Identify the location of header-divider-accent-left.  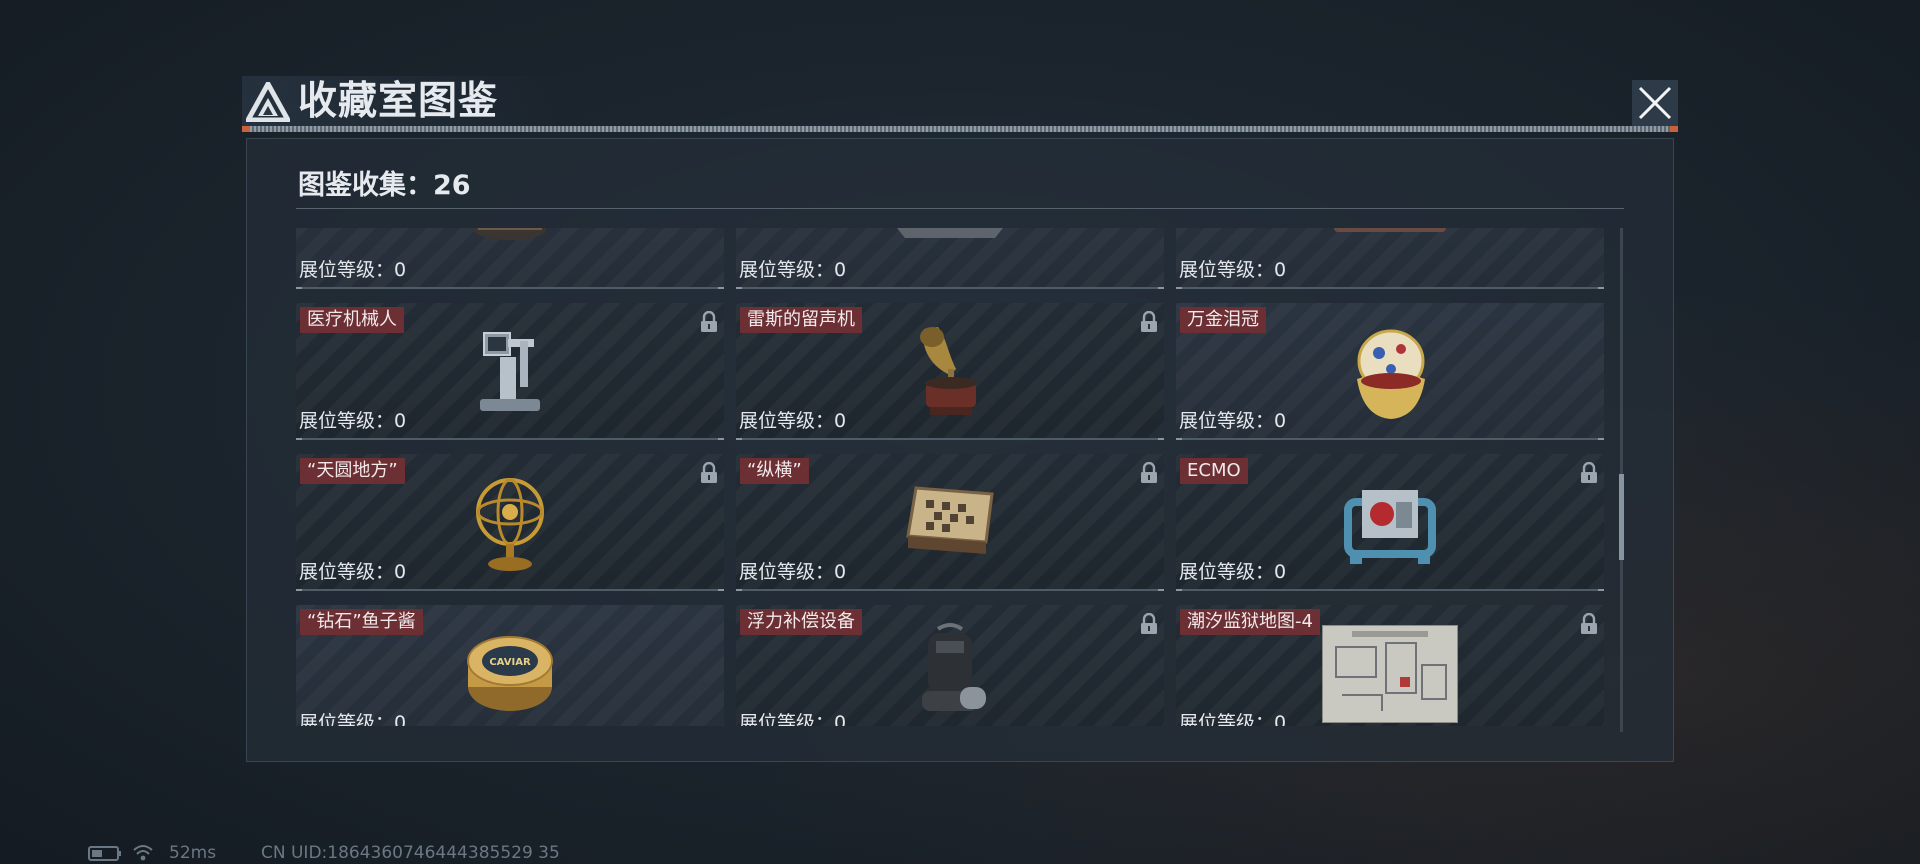
(246, 129).